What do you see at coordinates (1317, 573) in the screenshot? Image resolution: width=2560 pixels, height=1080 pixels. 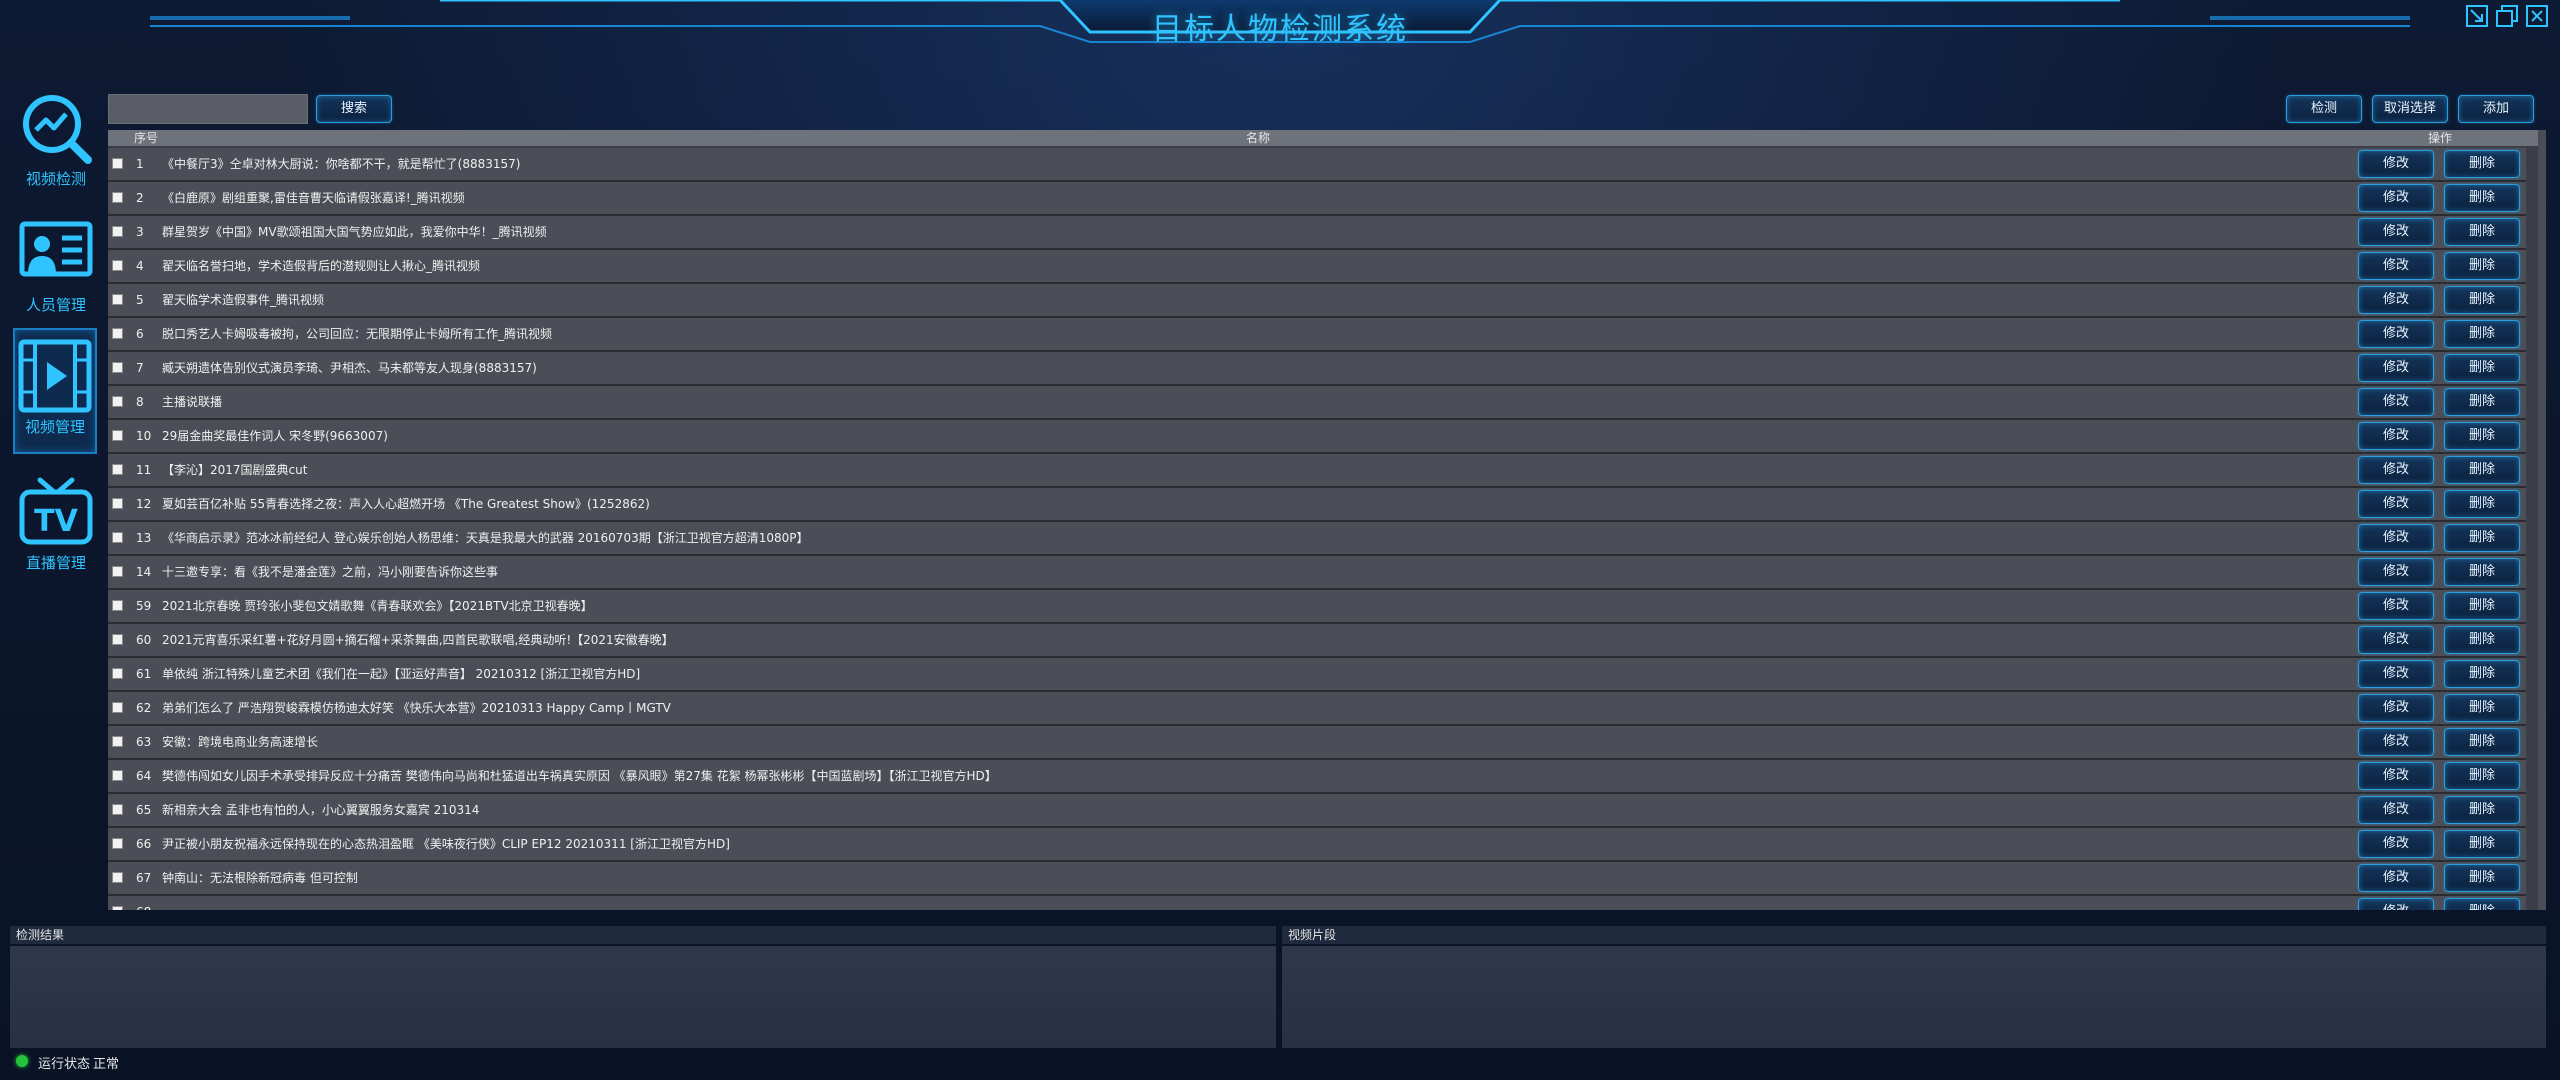 I see `table-row: 14 十三邀专享：看《我不是潘金莲》之前，冯小刚要告诉你这些事 修改 删除` at bounding box center [1317, 573].